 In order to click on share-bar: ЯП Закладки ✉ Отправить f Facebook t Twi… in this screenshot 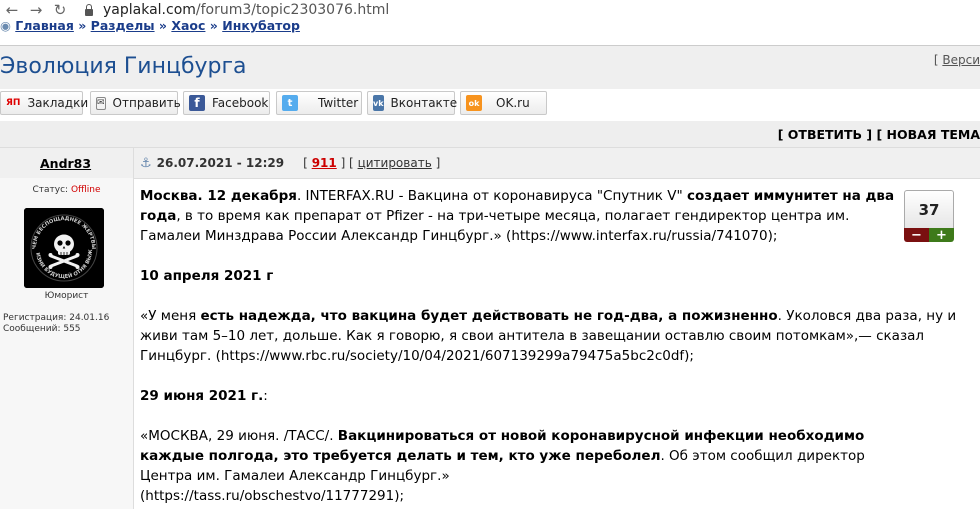, I will do `click(490, 105)`.